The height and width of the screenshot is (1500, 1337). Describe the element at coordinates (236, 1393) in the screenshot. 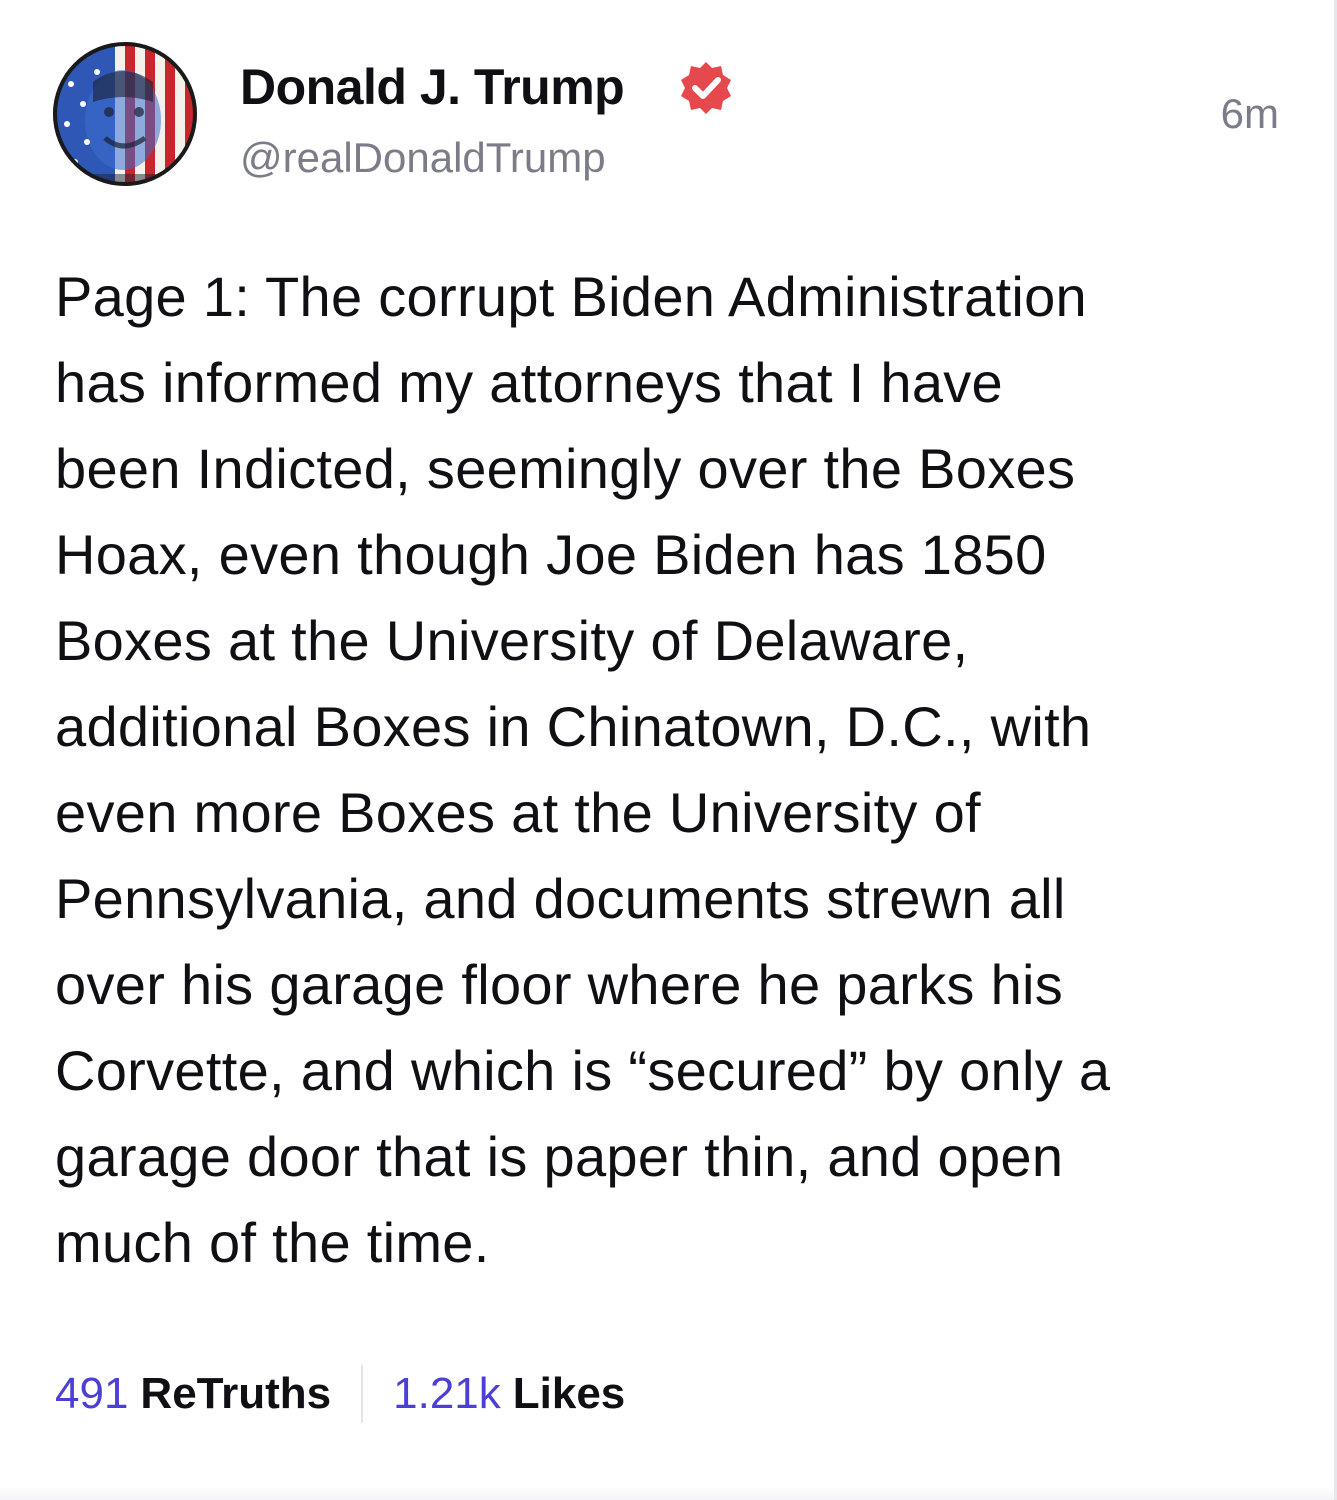

I see `retruths-label: ReTruths` at that location.